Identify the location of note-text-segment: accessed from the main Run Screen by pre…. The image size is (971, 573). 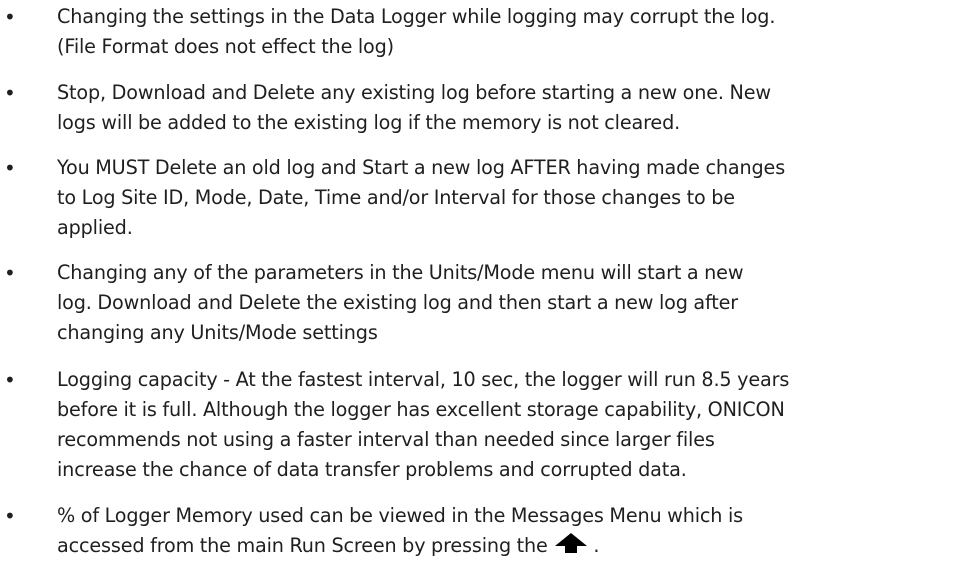
(302, 545).